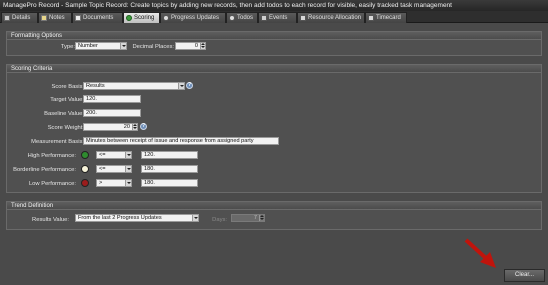 This screenshot has width=548, height=285. I want to click on score-weight-value: 20, so click(126, 127).